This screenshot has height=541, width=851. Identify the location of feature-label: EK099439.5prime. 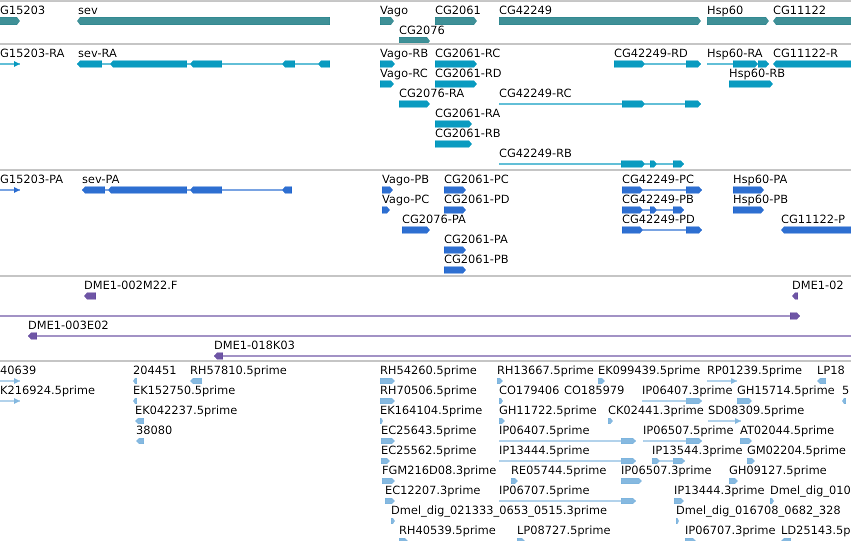
(649, 370).